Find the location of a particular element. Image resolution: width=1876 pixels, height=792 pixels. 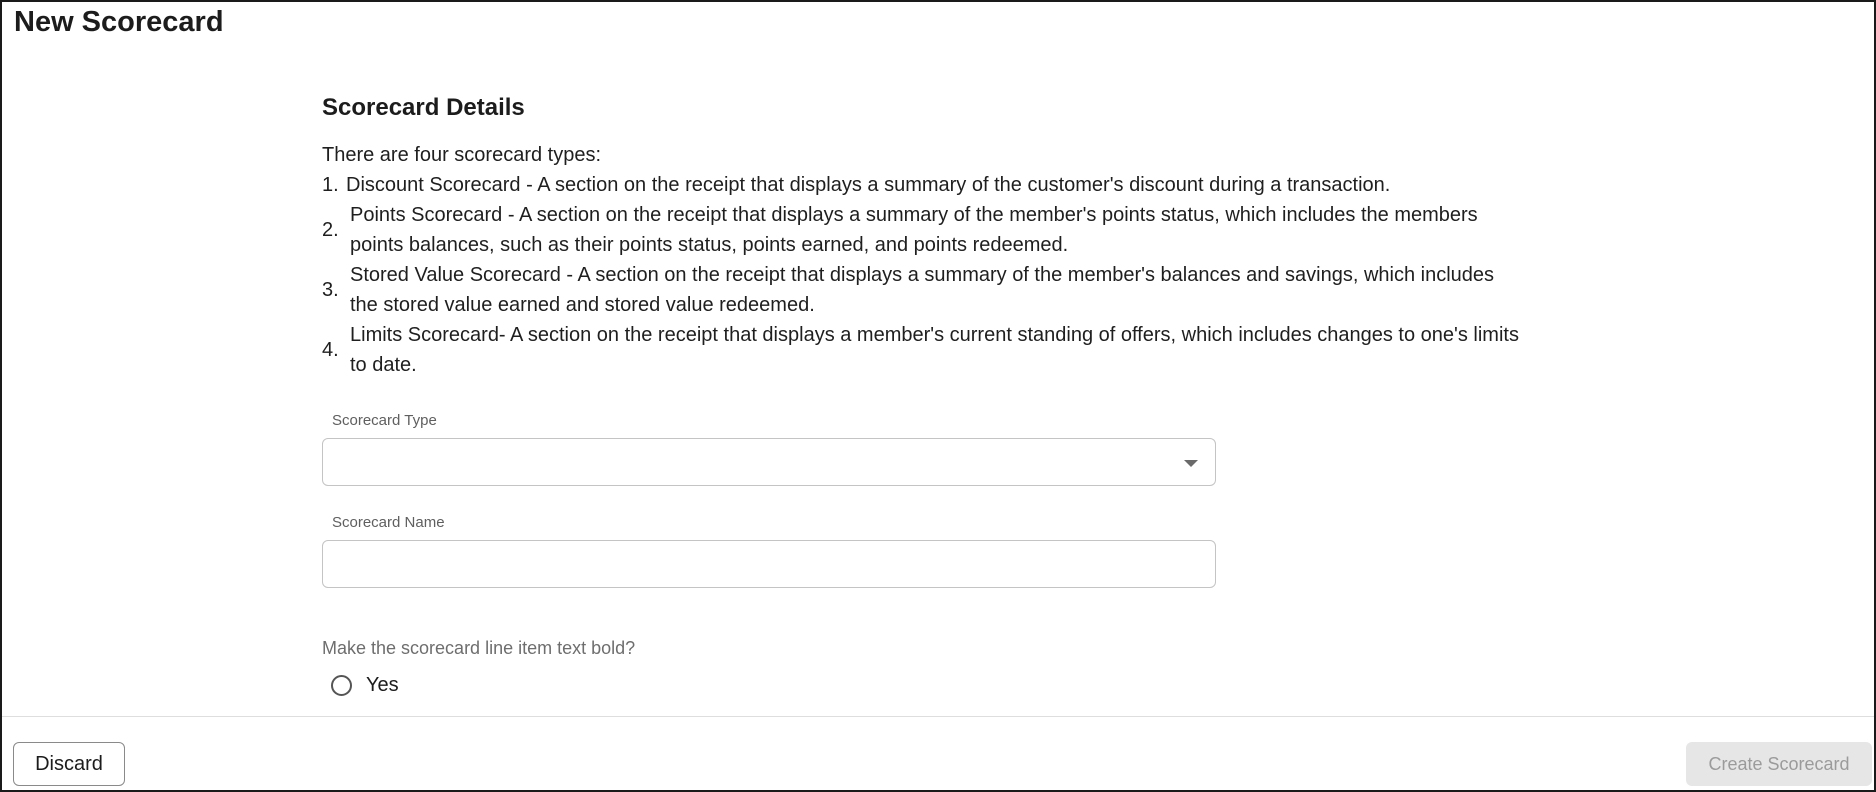

radio-button-yes is located at coordinates (341, 685).